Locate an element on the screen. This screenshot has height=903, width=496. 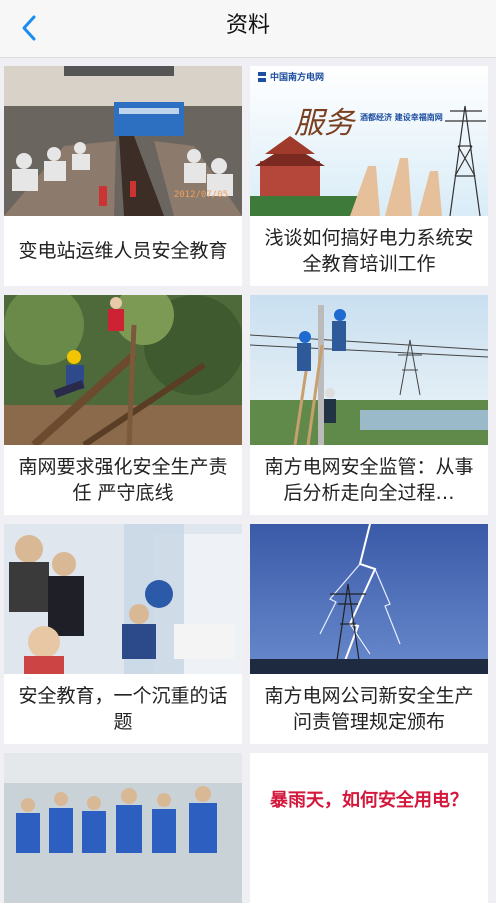
article-title: 安全教育，一个沉重的话题 is located at coordinates (123, 709).